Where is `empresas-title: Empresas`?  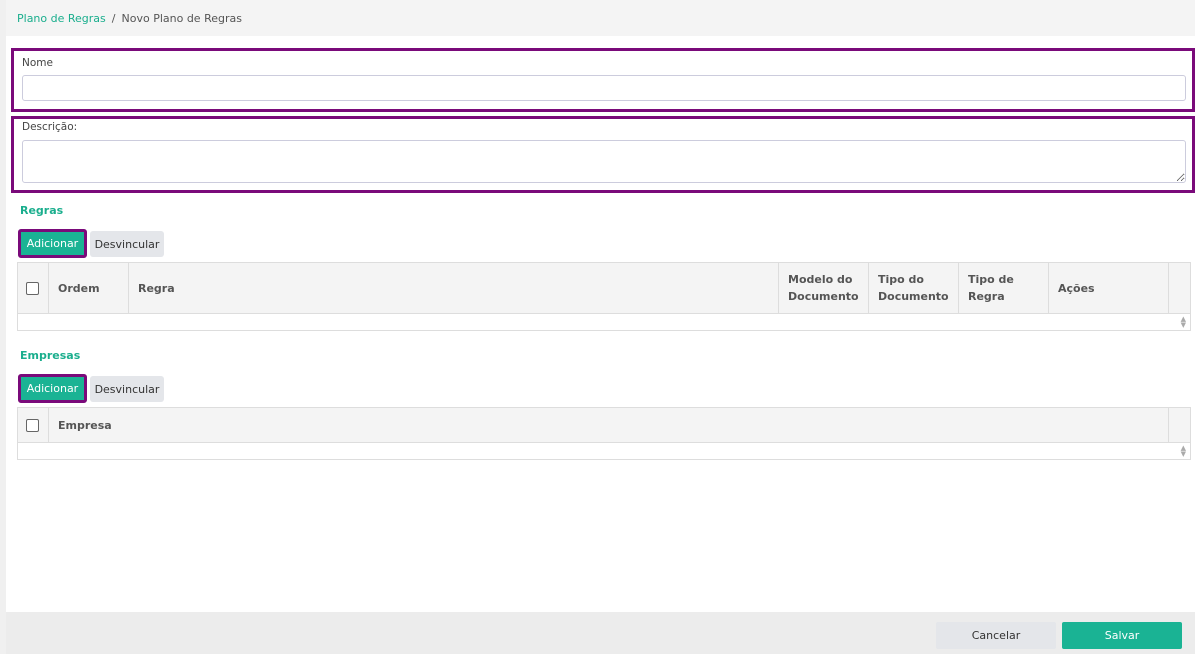
empresas-title: Empresas is located at coordinates (50, 355).